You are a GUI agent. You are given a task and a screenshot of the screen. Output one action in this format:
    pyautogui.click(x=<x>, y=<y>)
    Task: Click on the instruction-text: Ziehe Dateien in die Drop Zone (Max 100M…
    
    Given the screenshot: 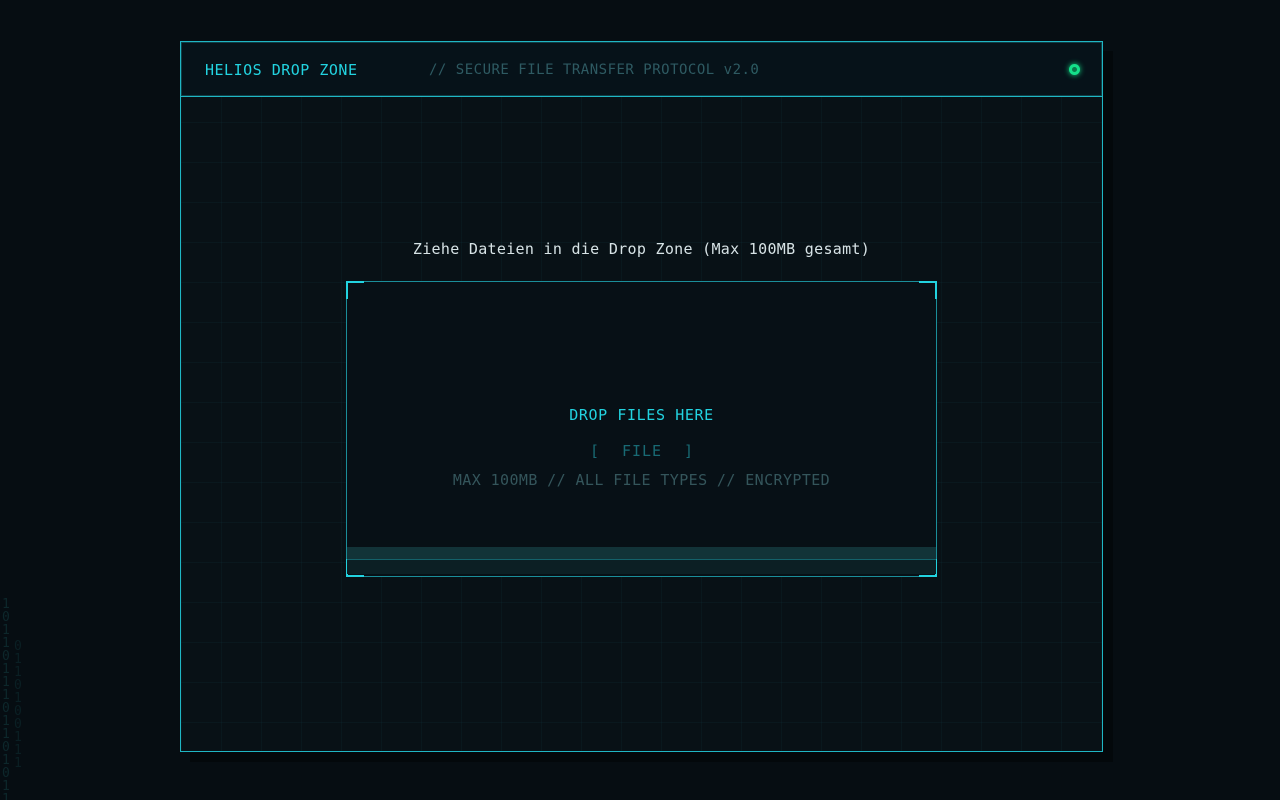 What is the action you would take?
    pyautogui.click(x=641, y=249)
    